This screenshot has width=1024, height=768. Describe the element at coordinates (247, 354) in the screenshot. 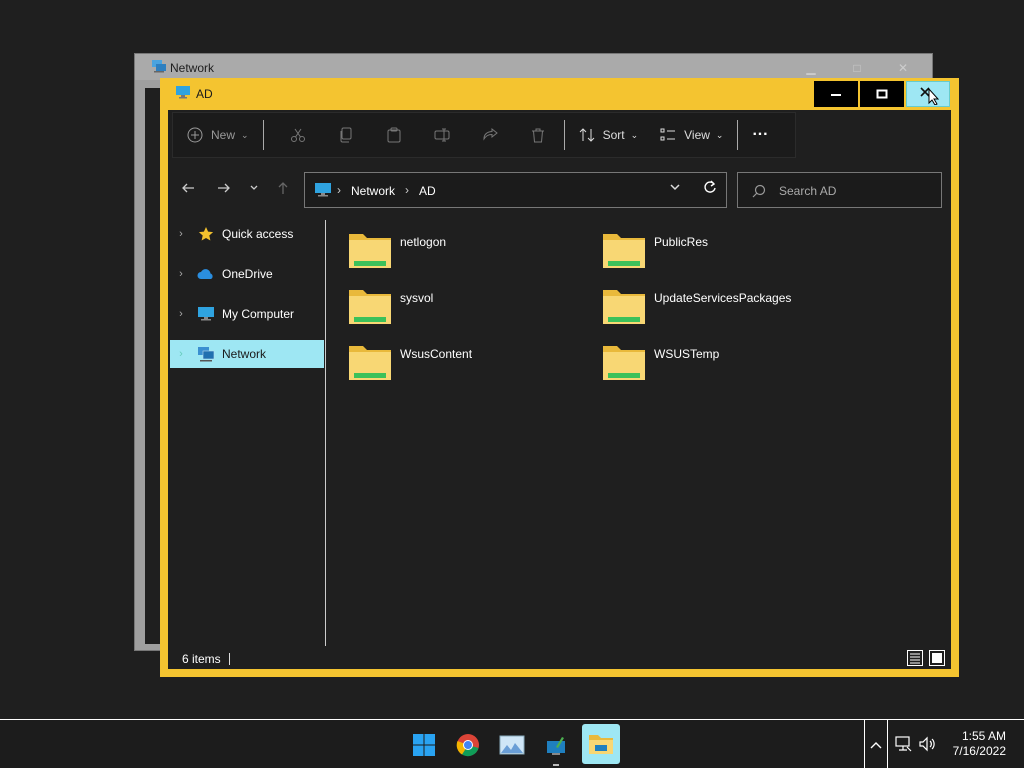

I see `nav-item-network: › Network` at that location.